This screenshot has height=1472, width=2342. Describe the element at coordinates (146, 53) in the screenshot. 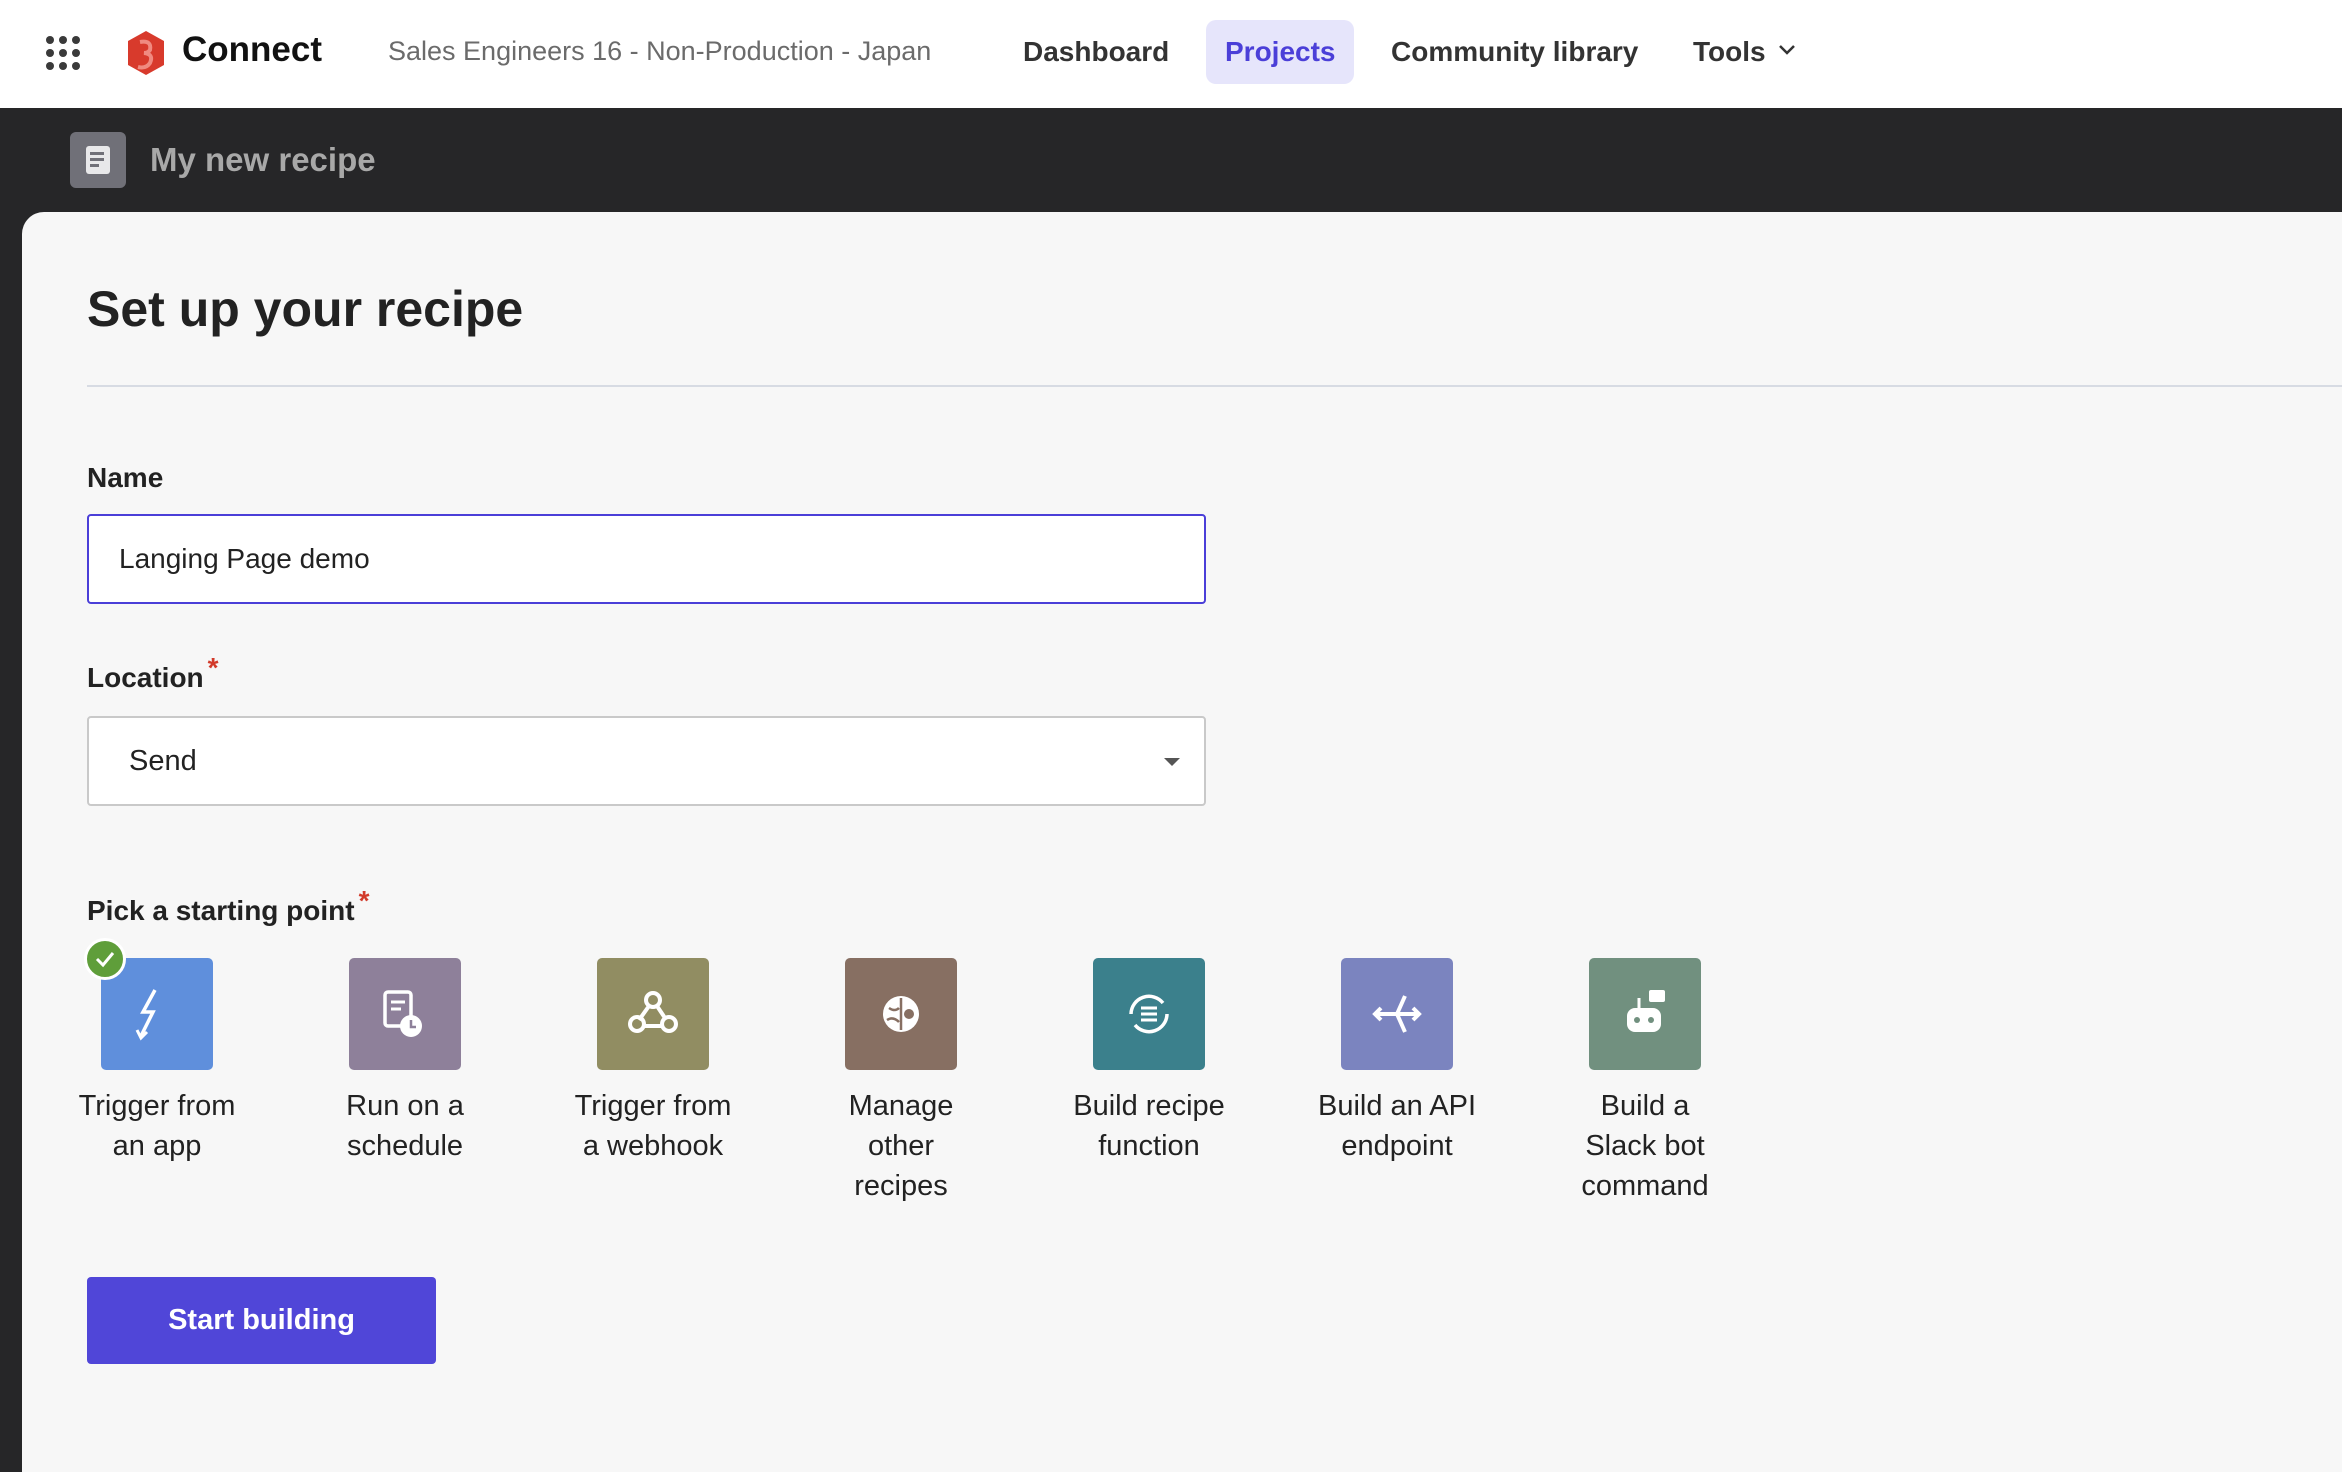

I see `connect-logo-icon` at that location.